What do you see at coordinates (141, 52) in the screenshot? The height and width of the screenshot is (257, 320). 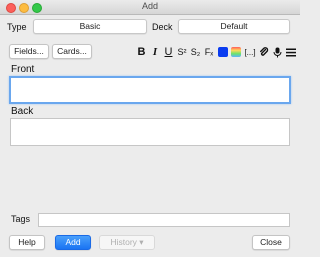 I see `bold-button: B` at bounding box center [141, 52].